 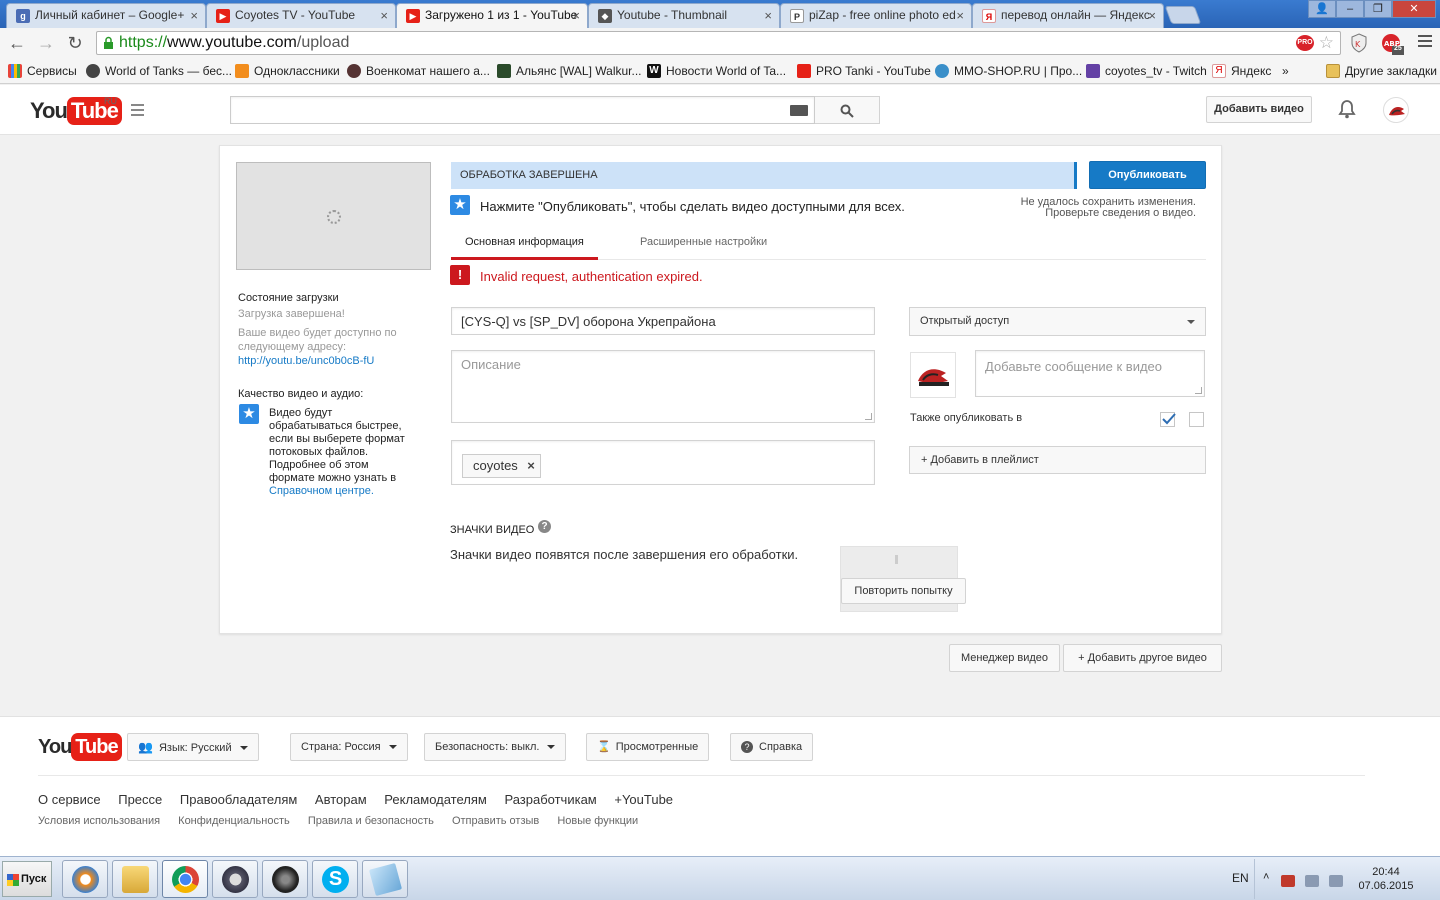 What do you see at coordinates (143, 111) in the screenshot?
I see `guide-menu-icon` at bounding box center [143, 111].